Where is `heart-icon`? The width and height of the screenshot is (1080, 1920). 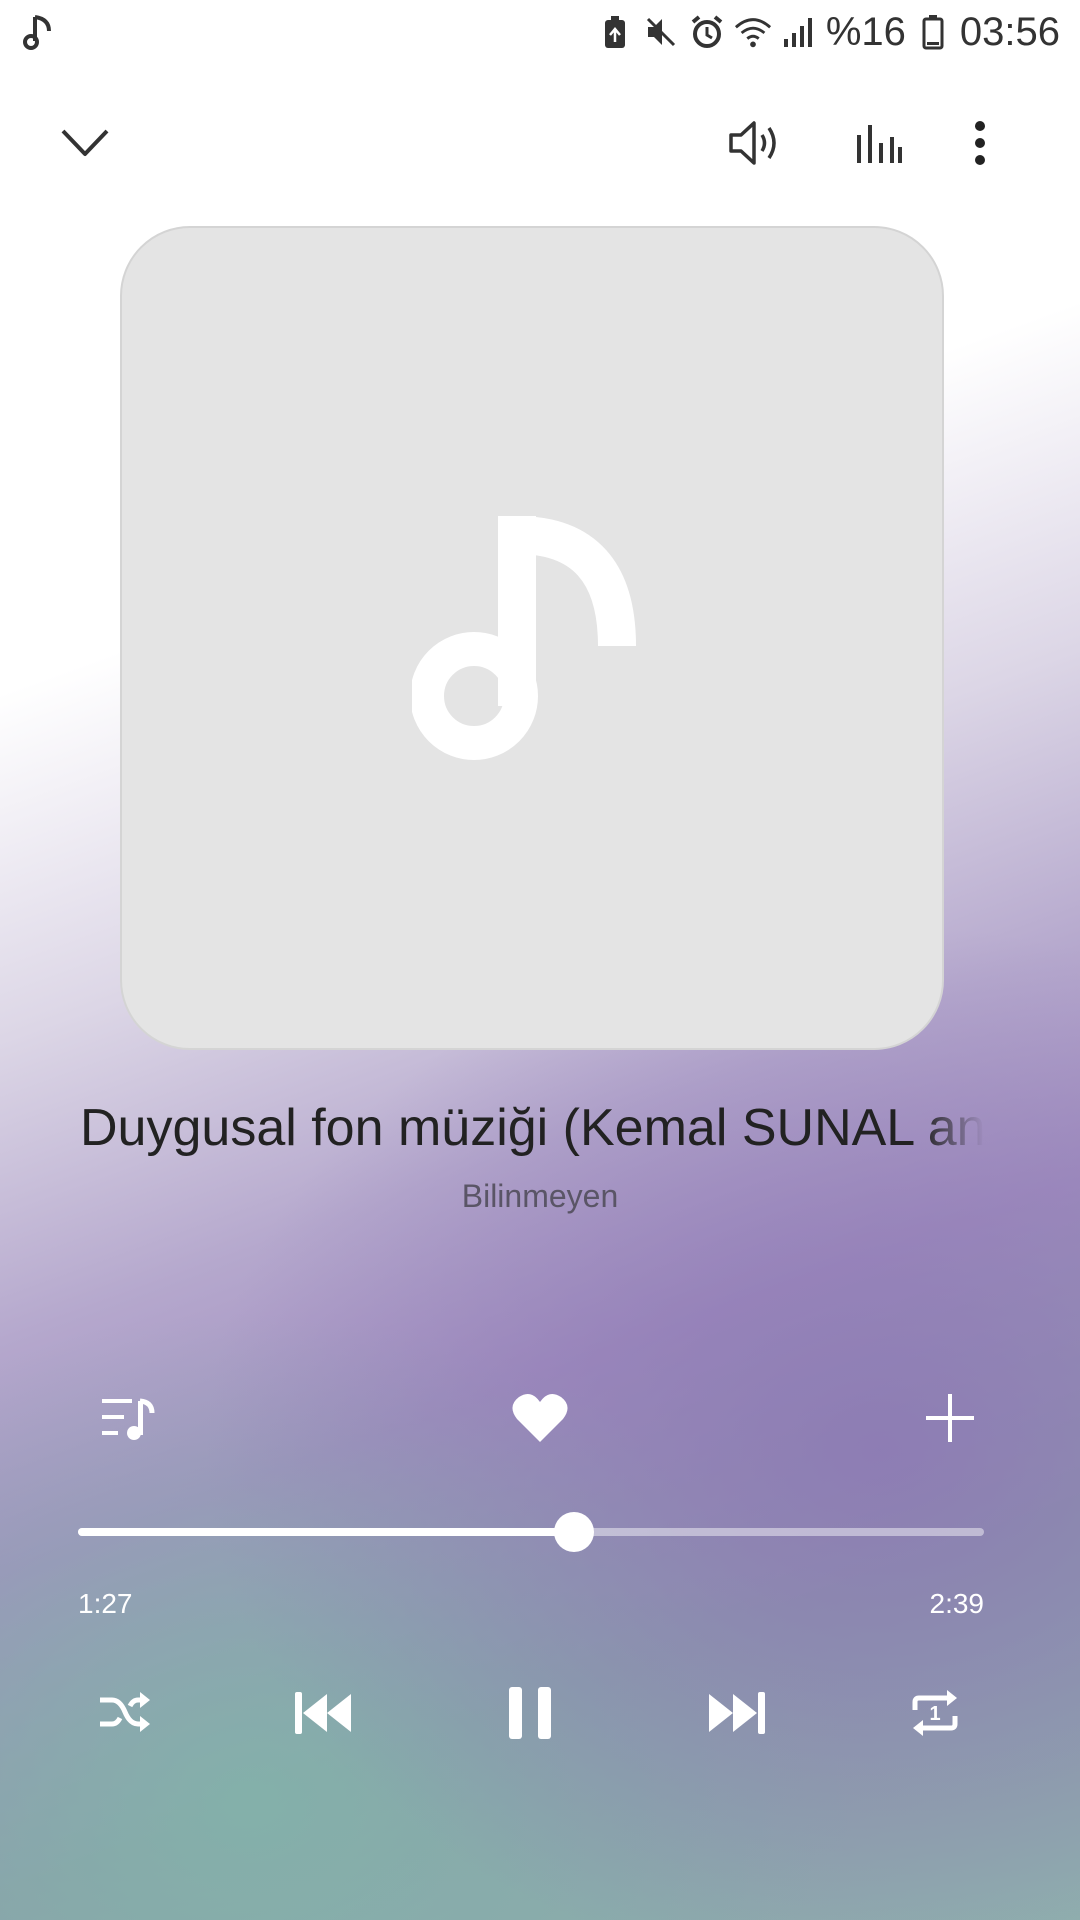 heart-icon is located at coordinates (540, 1420).